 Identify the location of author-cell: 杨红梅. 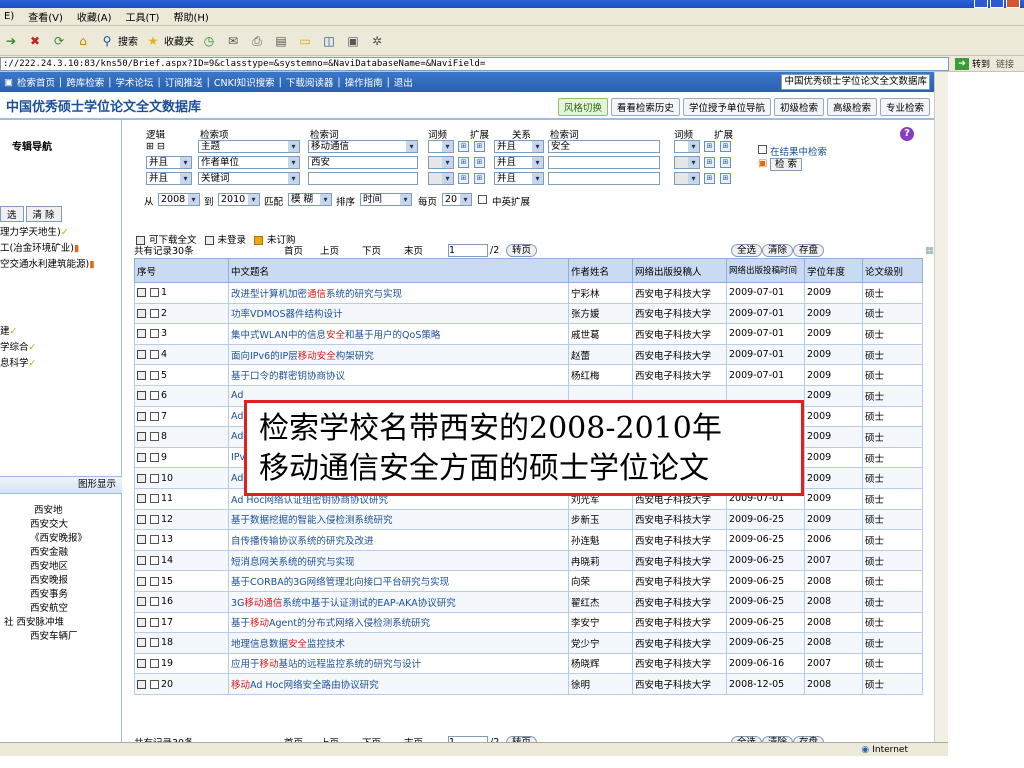
(600, 375).